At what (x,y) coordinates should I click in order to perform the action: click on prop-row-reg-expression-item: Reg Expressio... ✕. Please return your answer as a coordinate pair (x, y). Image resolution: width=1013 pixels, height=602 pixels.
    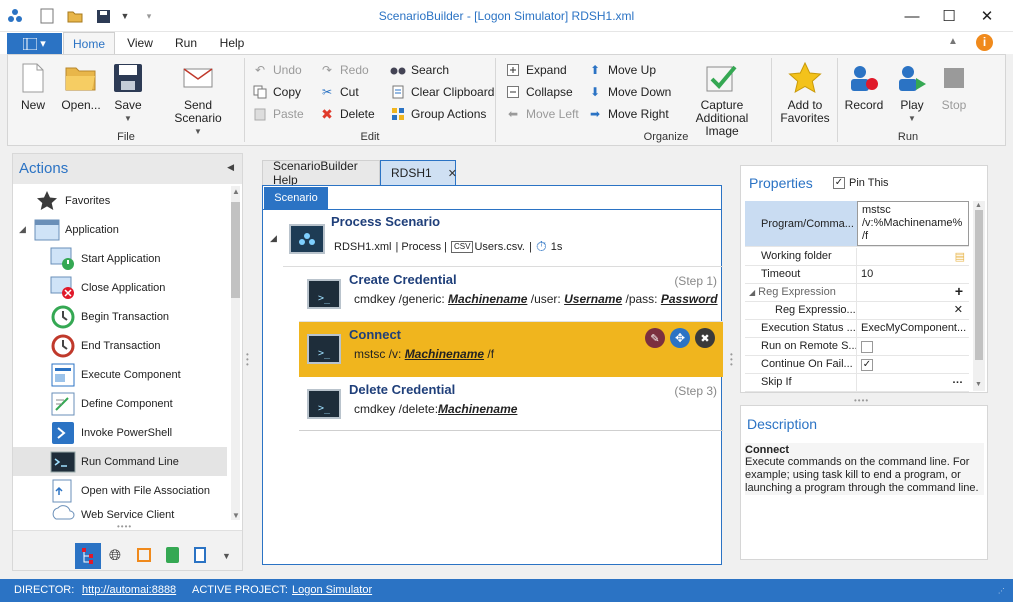
    Looking at the image, I should click on (857, 311).